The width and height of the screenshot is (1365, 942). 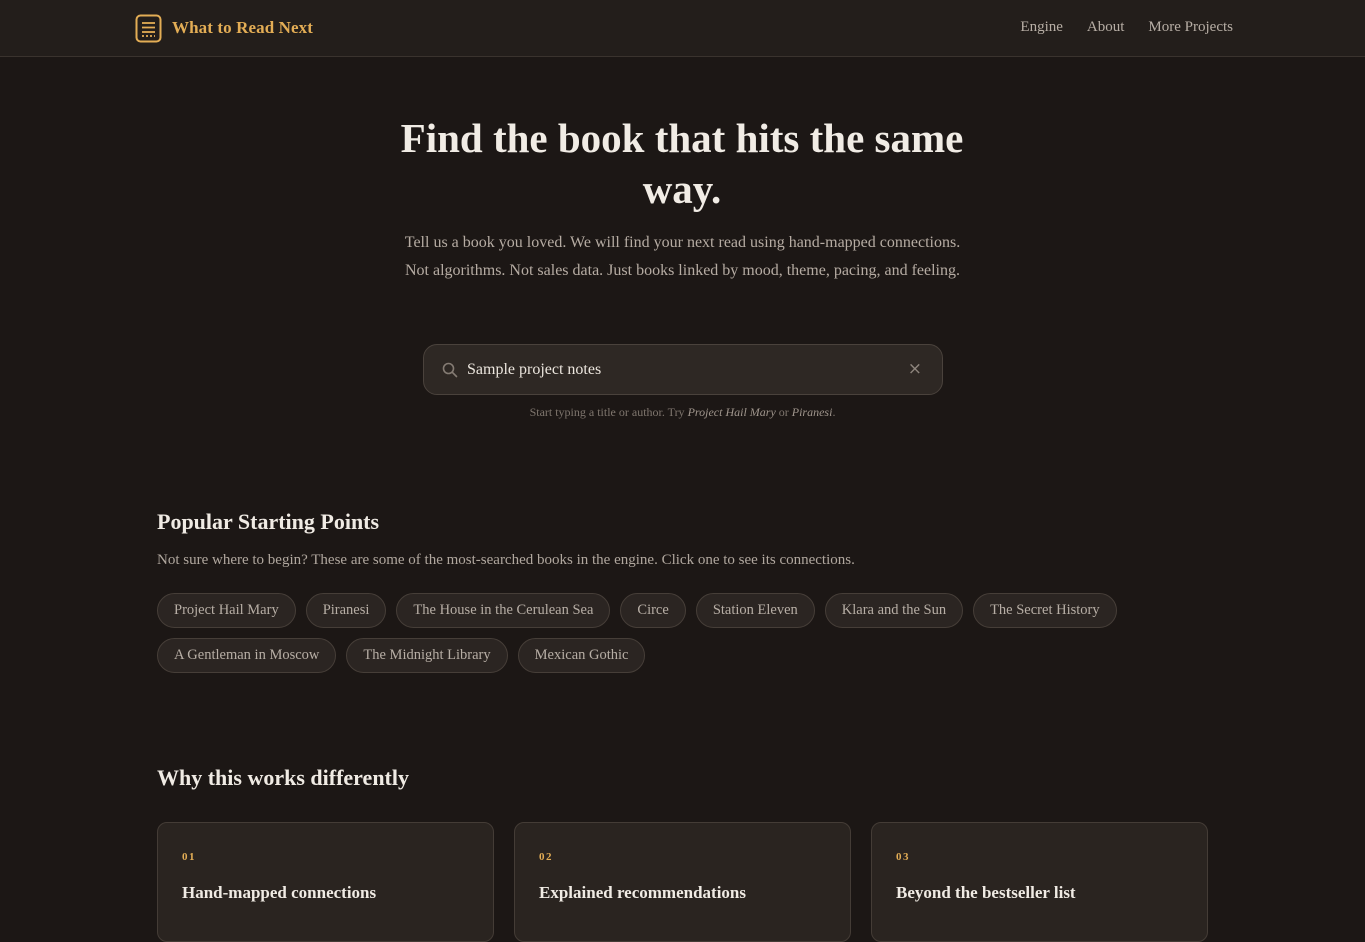 What do you see at coordinates (279, 892) in the screenshot?
I see `card-title: Hand-mapped connections` at bounding box center [279, 892].